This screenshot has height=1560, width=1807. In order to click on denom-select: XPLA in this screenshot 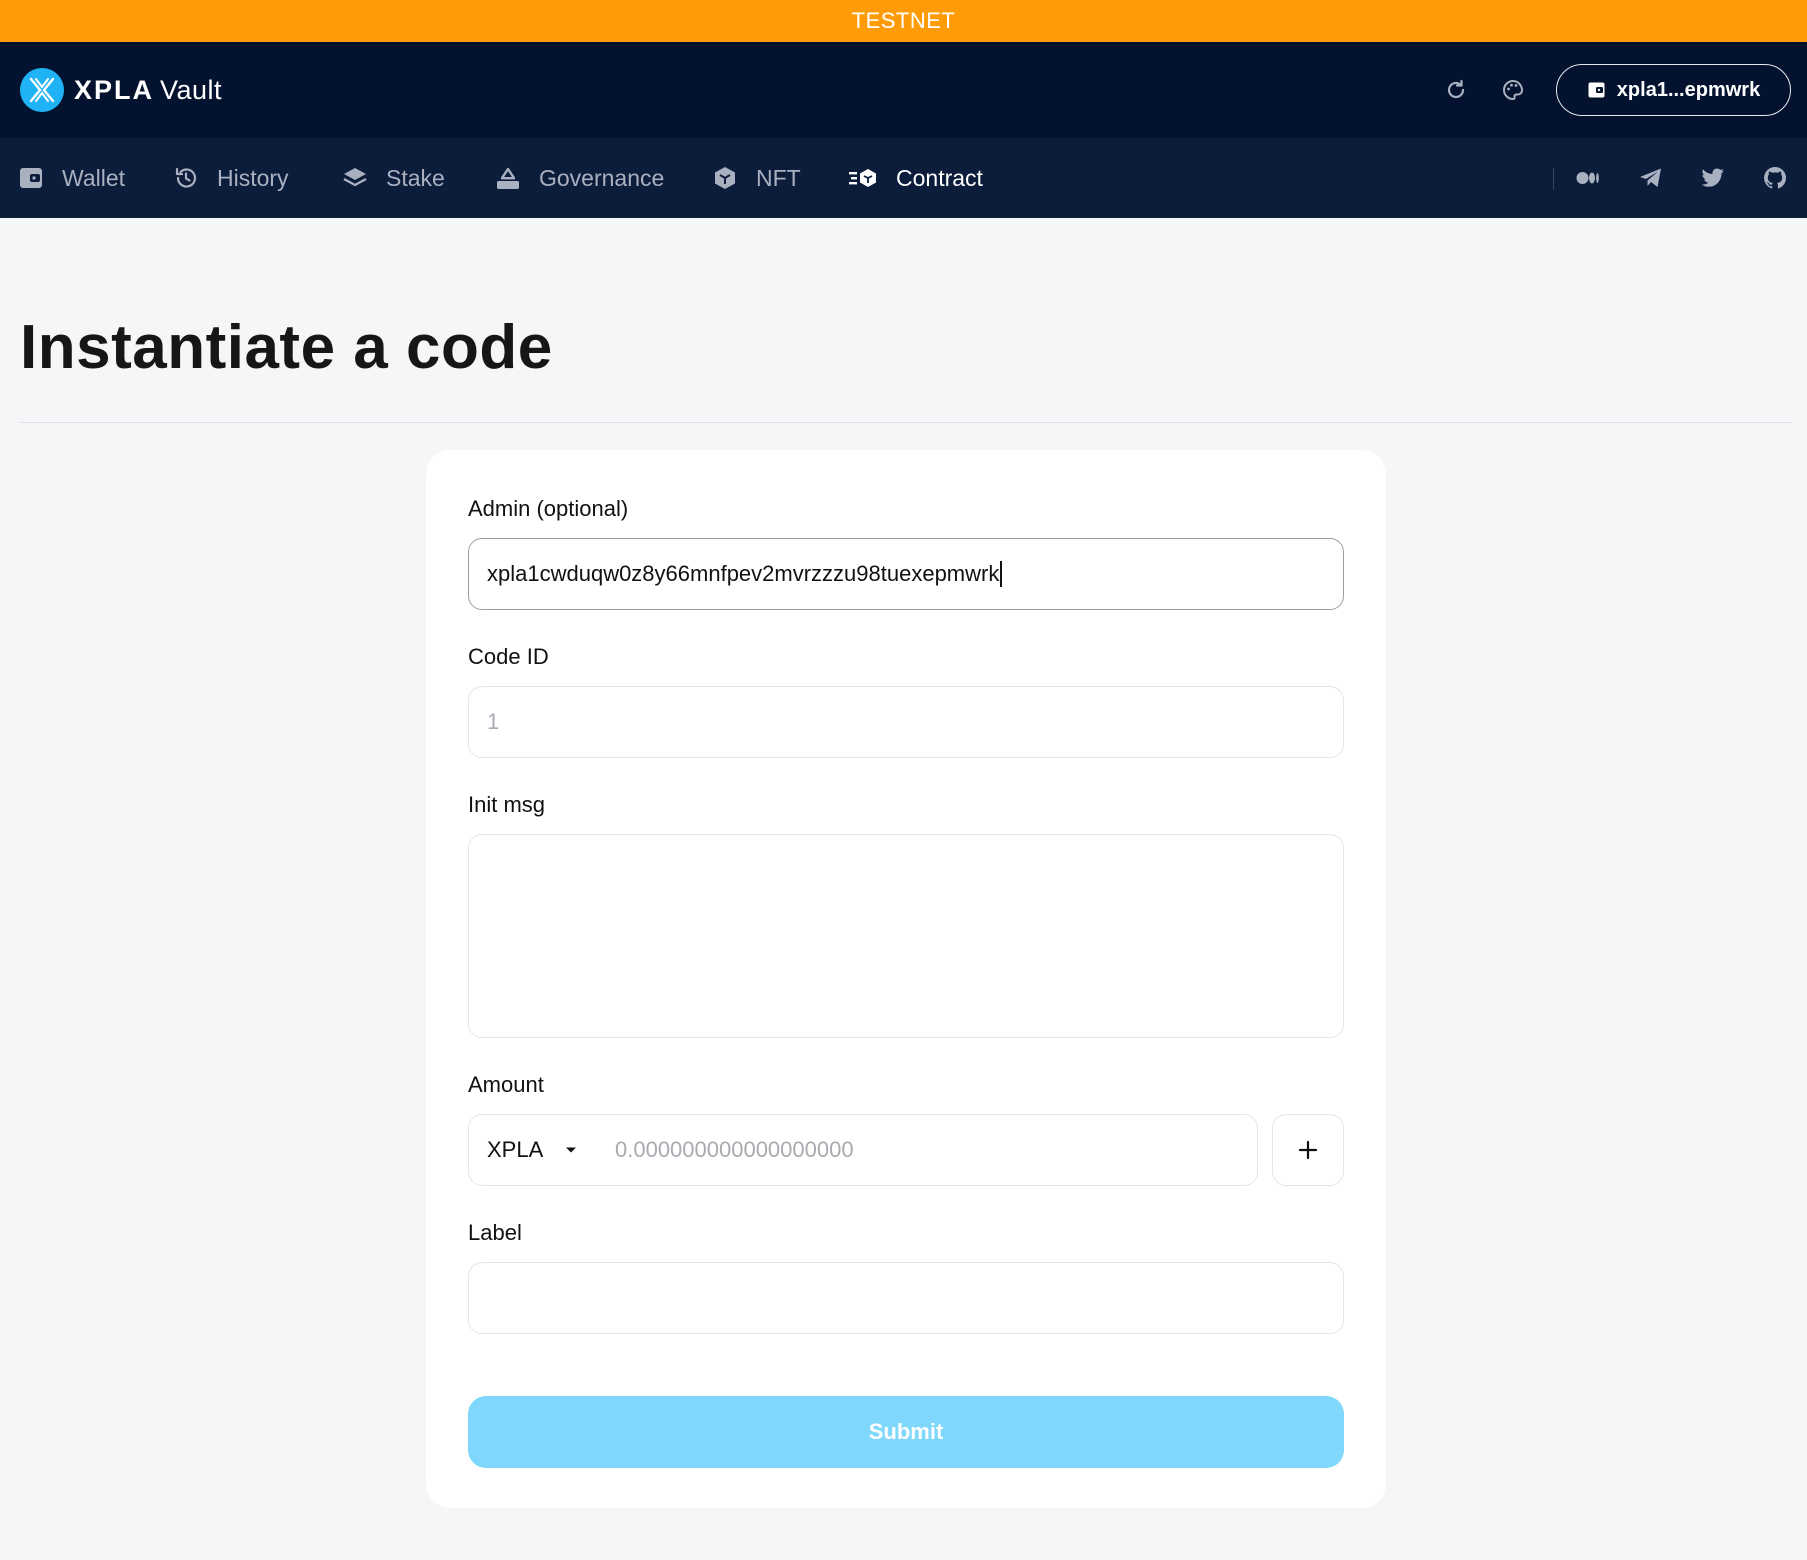, I will do `click(542, 1150)`.